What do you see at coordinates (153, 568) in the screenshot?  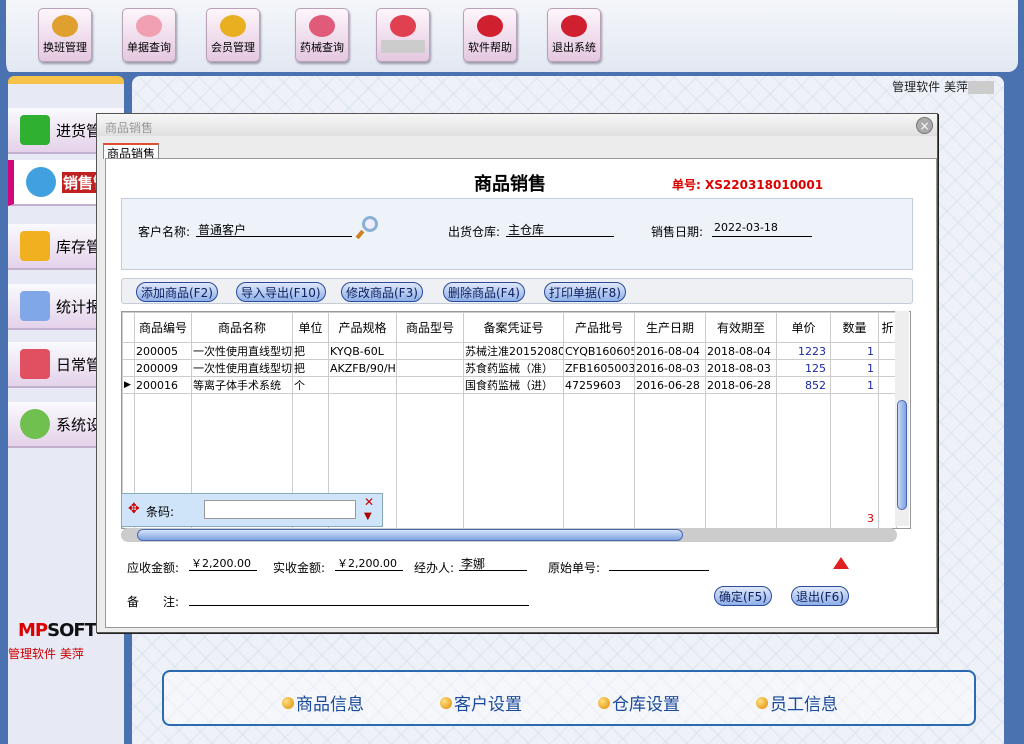 I see `receivable-label: 应收金额:` at bounding box center [153, 568].